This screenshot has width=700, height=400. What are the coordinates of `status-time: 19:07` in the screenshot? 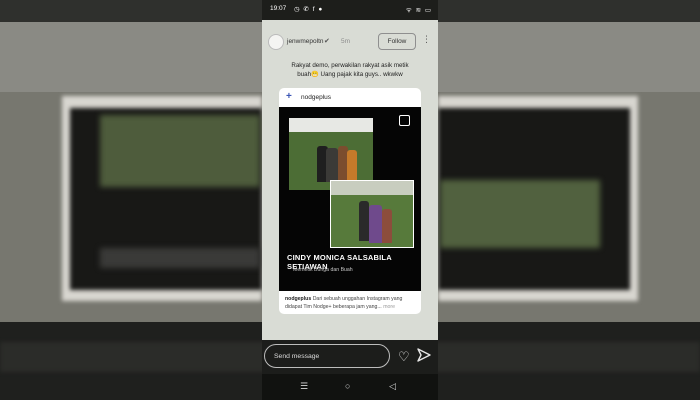 It's located at (278, 8).